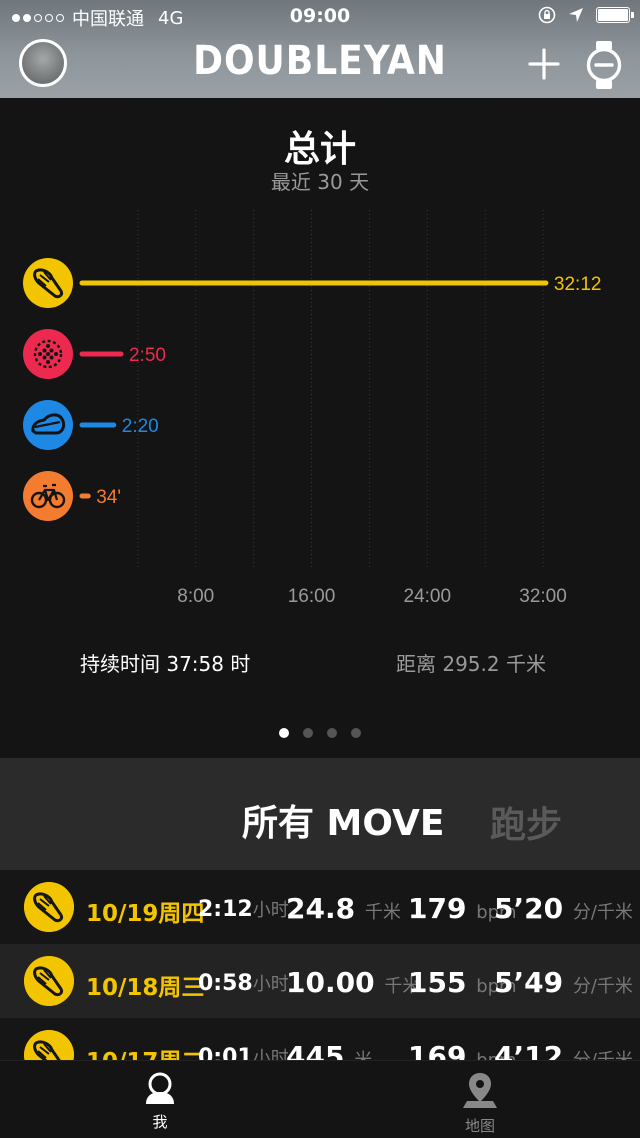 This screenshot has width=640, height=1138. Describe the element at coordinates (526, 822) in the screenshot. I see `tab-running: 跑步` at that location.